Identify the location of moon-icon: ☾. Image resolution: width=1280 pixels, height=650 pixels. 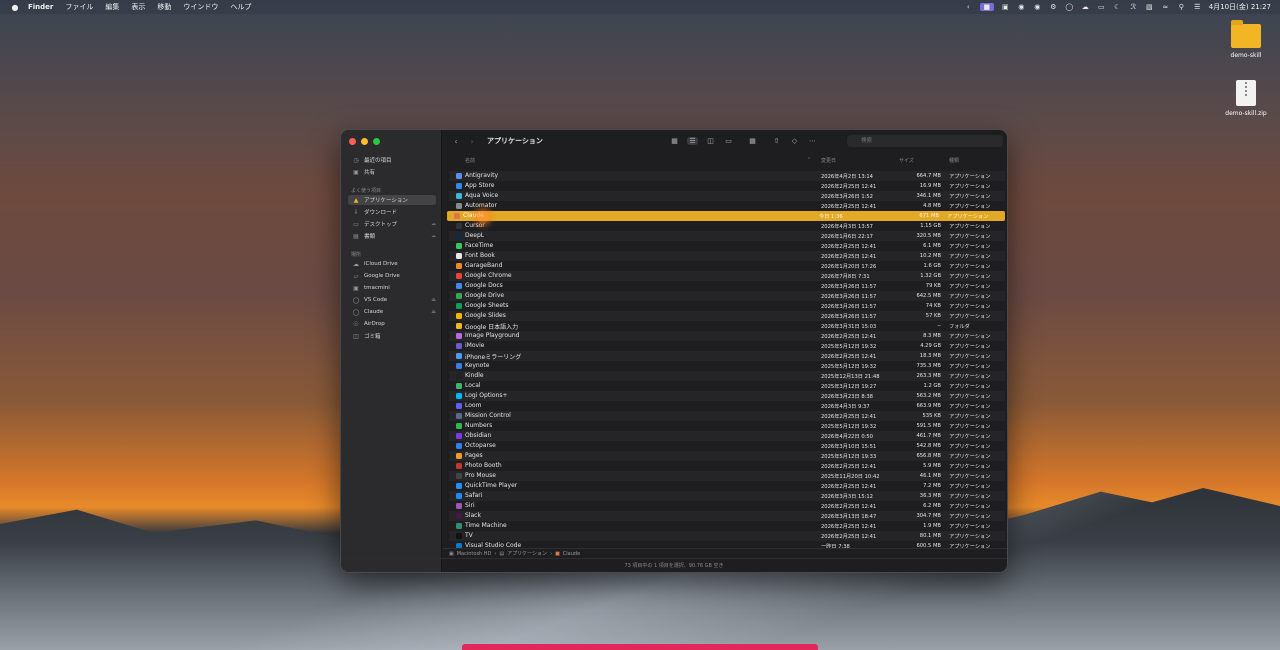
(1117, 7).